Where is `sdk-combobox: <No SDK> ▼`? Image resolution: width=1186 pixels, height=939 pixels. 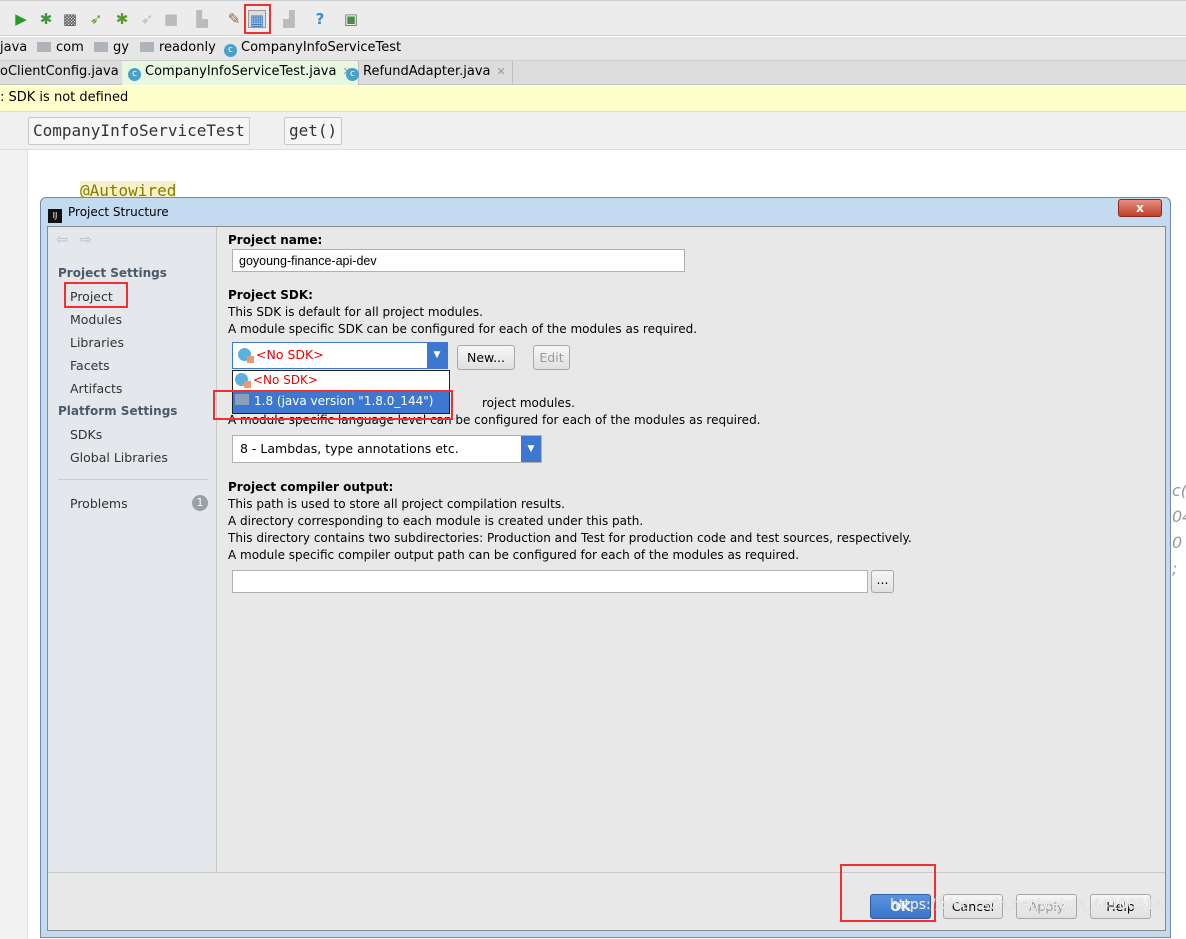
sdk-combobox: <No SDK> ▼ is located at coordinates (340, 355).